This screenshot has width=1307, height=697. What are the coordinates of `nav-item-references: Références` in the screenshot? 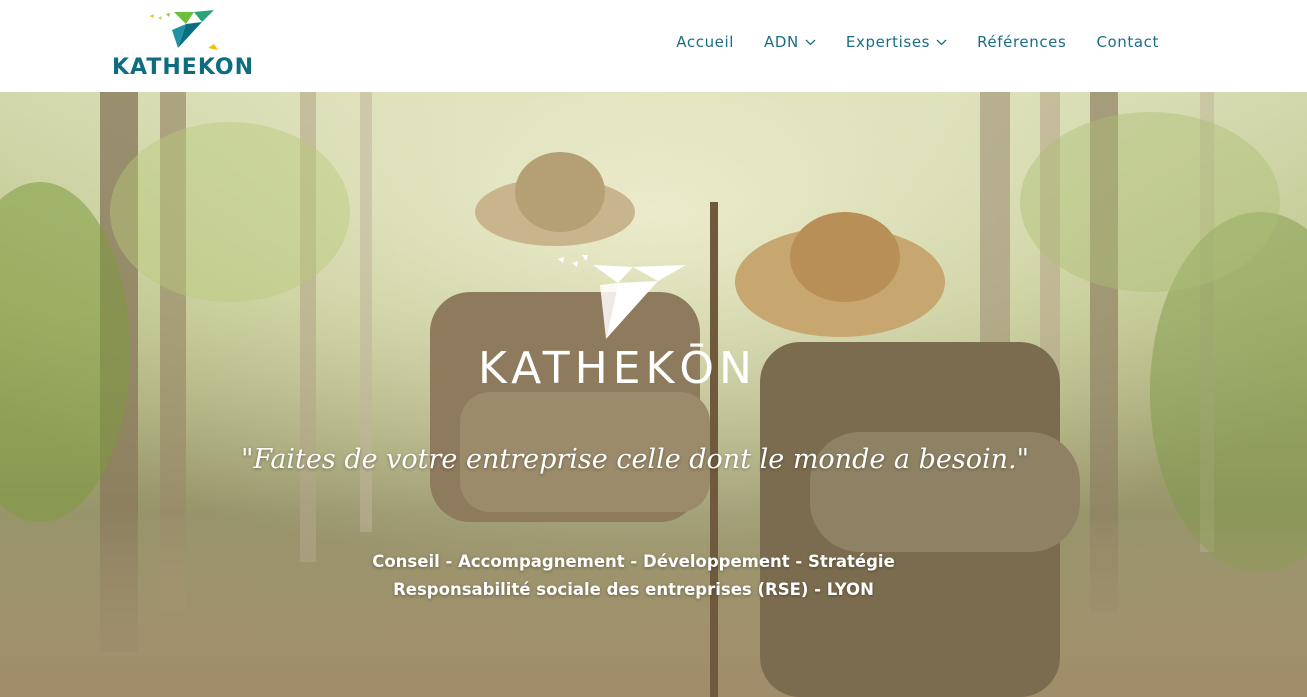 It's located at (1021, 42).